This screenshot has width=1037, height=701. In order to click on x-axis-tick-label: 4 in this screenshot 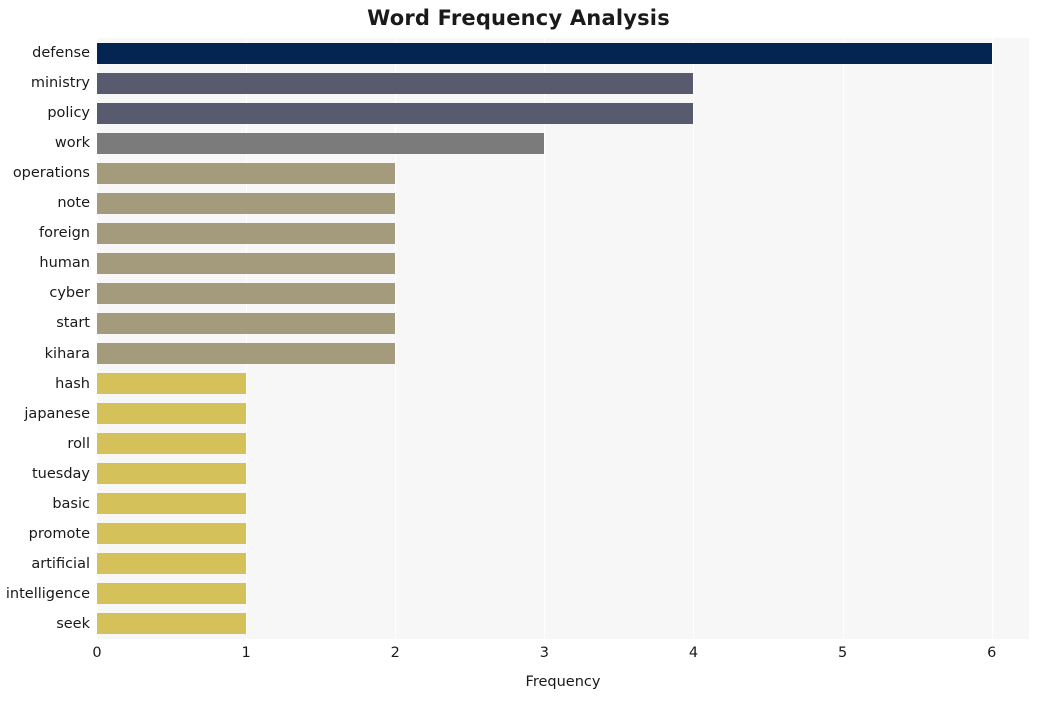, I will do `click(693, 653)`.